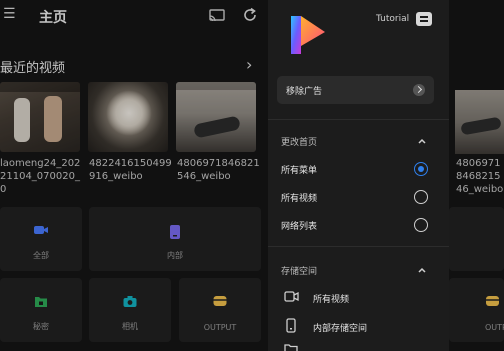 The height and width of the screenshot is (351, 504). I want to click on folder-tile-output-partial: OUTP, so click(476, 310).